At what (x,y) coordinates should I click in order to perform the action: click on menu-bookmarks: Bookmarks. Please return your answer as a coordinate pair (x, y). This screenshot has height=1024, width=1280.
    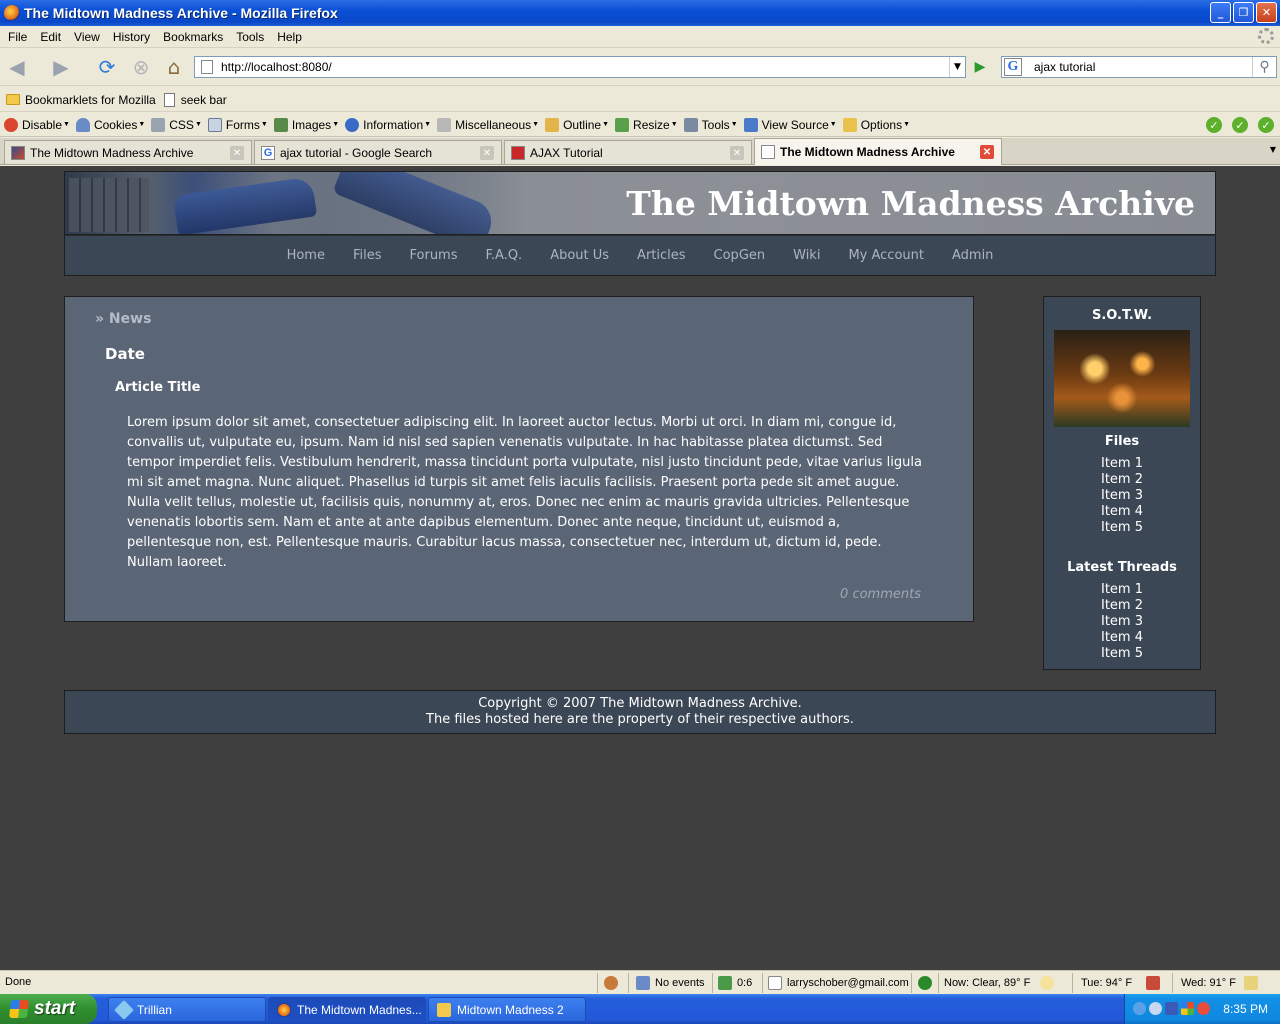
    Looking at the image, I should click on (194, 37).